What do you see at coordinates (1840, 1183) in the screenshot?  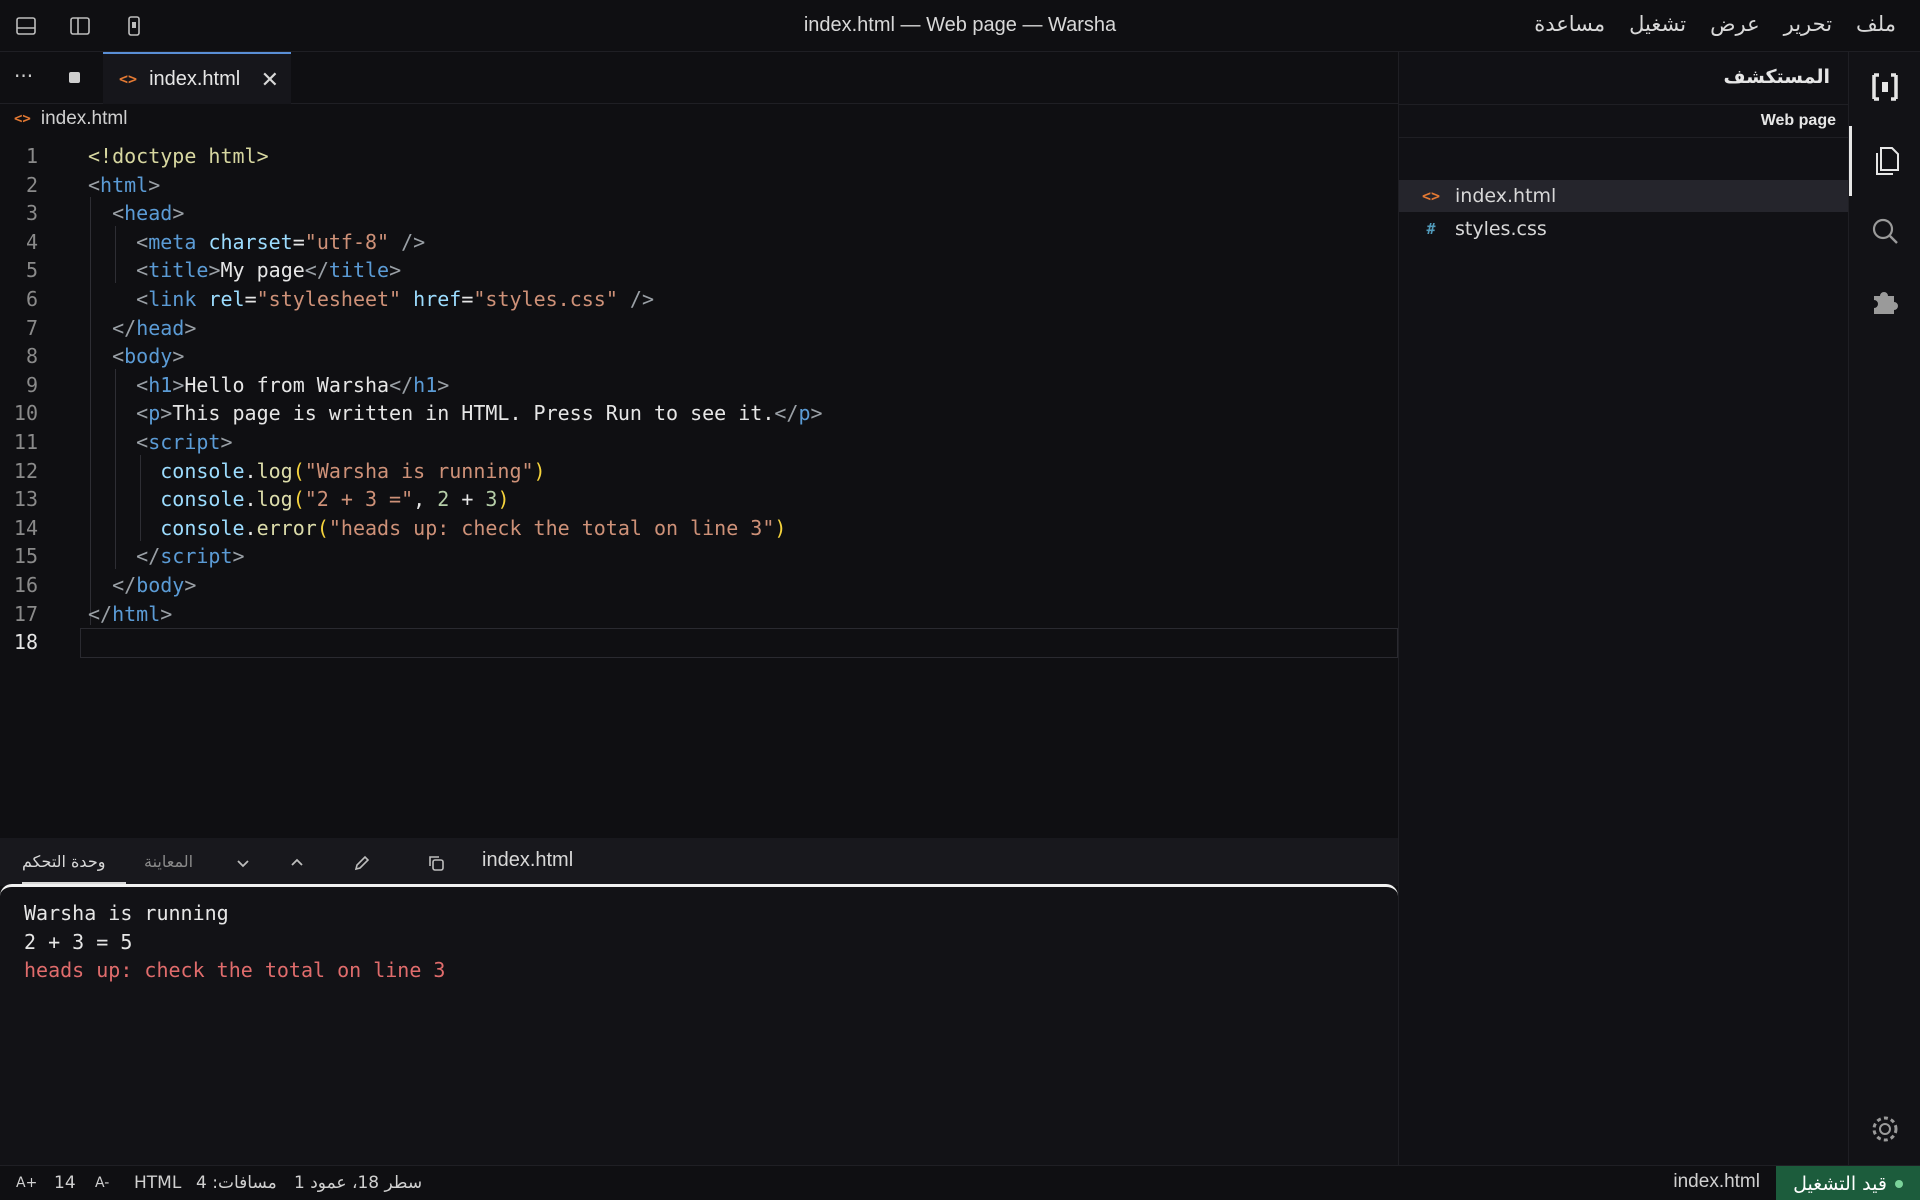 I see `run-status-label: قيد التشغيل` at bounding box center [1840, 1183].